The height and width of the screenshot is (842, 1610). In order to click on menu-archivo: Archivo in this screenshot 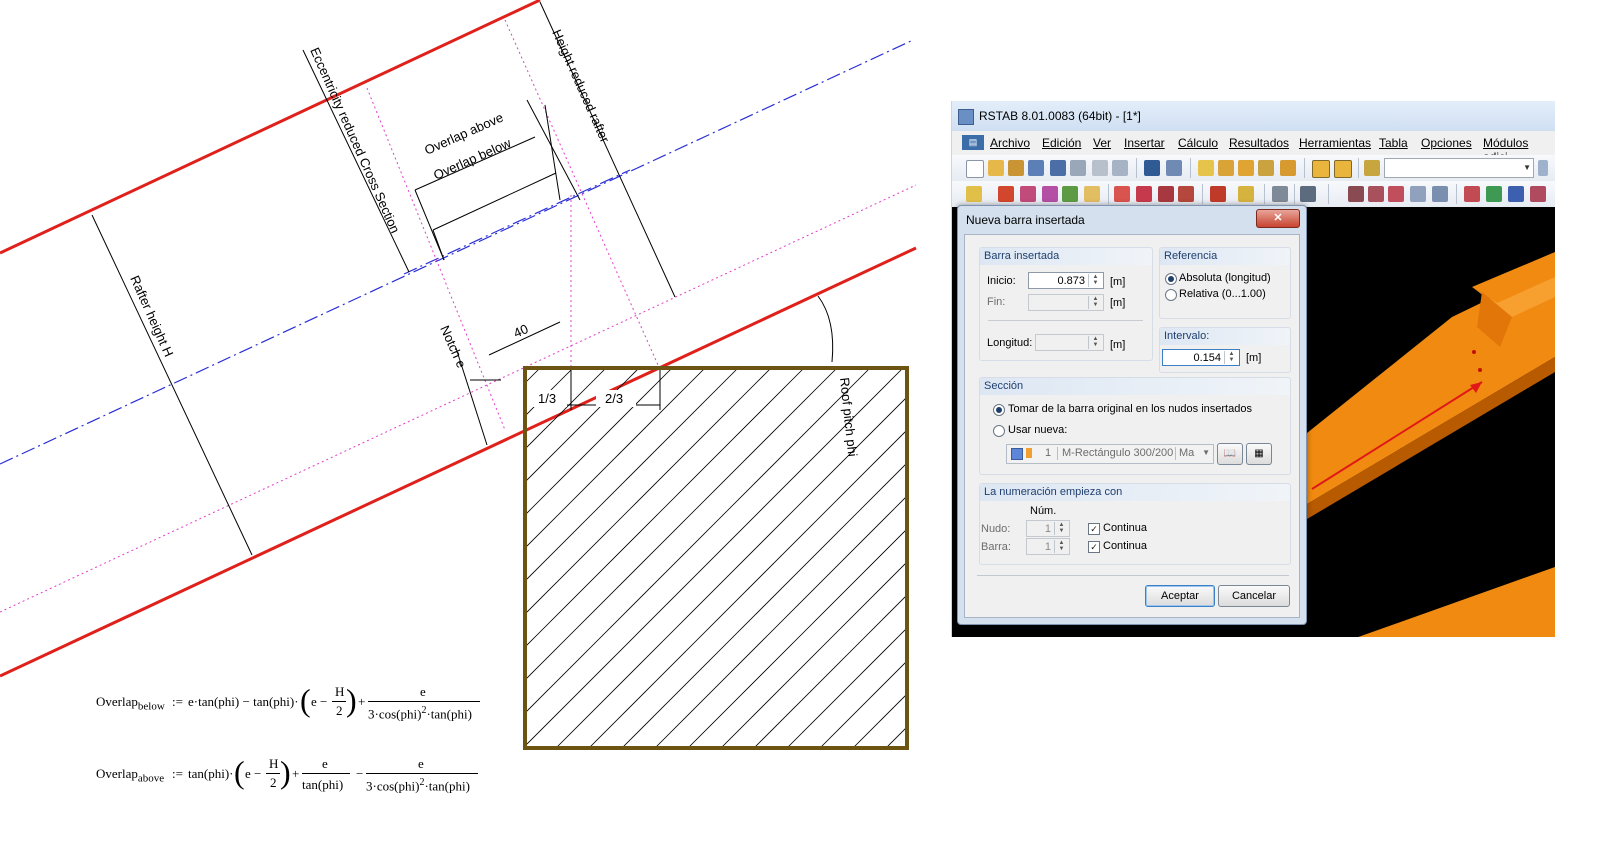, I will do `click(1010, 143)`.